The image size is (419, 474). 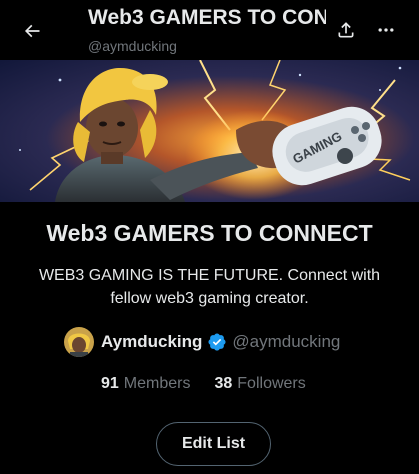 I want to click on members-label: Members, so click(x=157, y=383).